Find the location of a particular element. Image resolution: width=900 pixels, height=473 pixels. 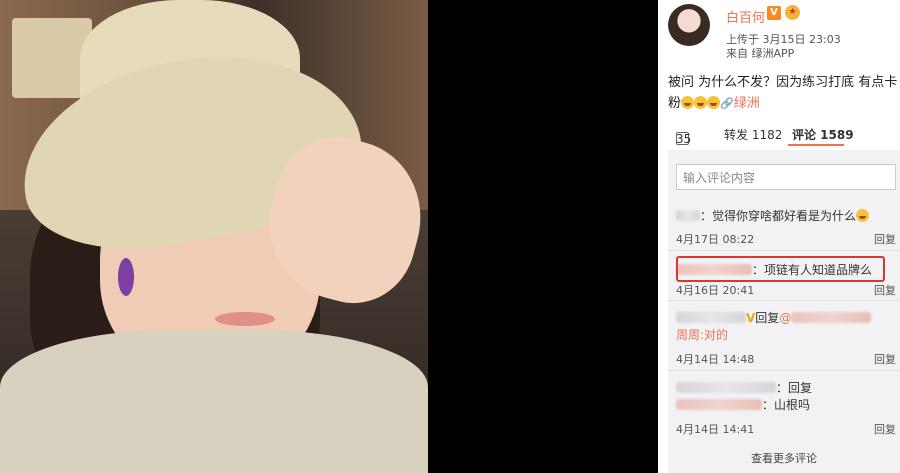

action-bar: 35 转发 1182 评论 1589 is located at coordinates (779, 133).